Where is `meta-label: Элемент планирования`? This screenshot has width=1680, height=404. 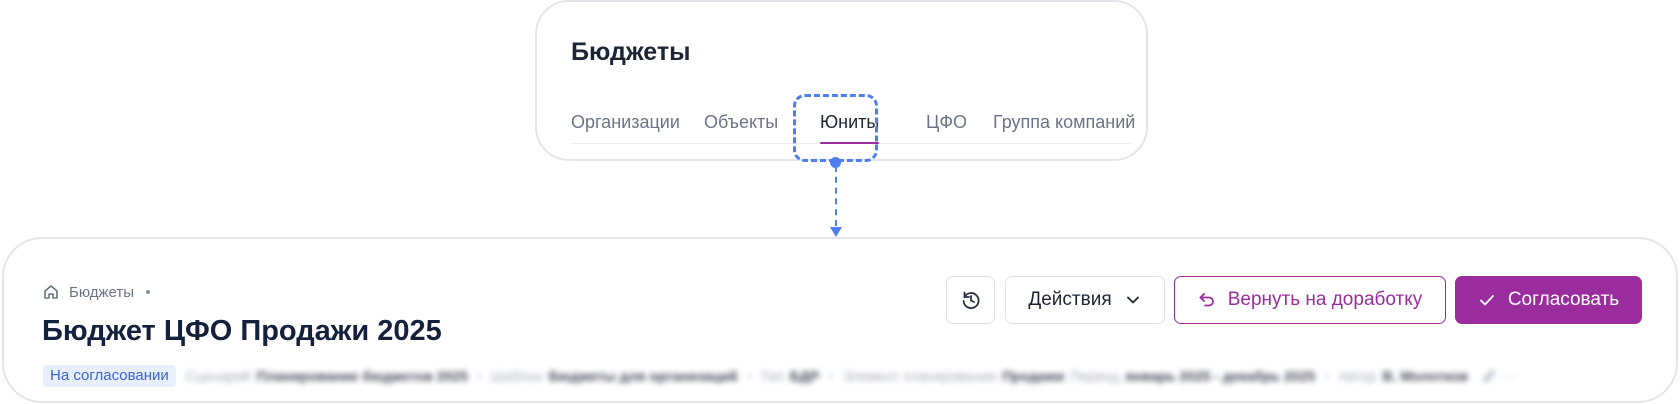 meta-label: Элемент планирования is located at coordinates (919, 376).